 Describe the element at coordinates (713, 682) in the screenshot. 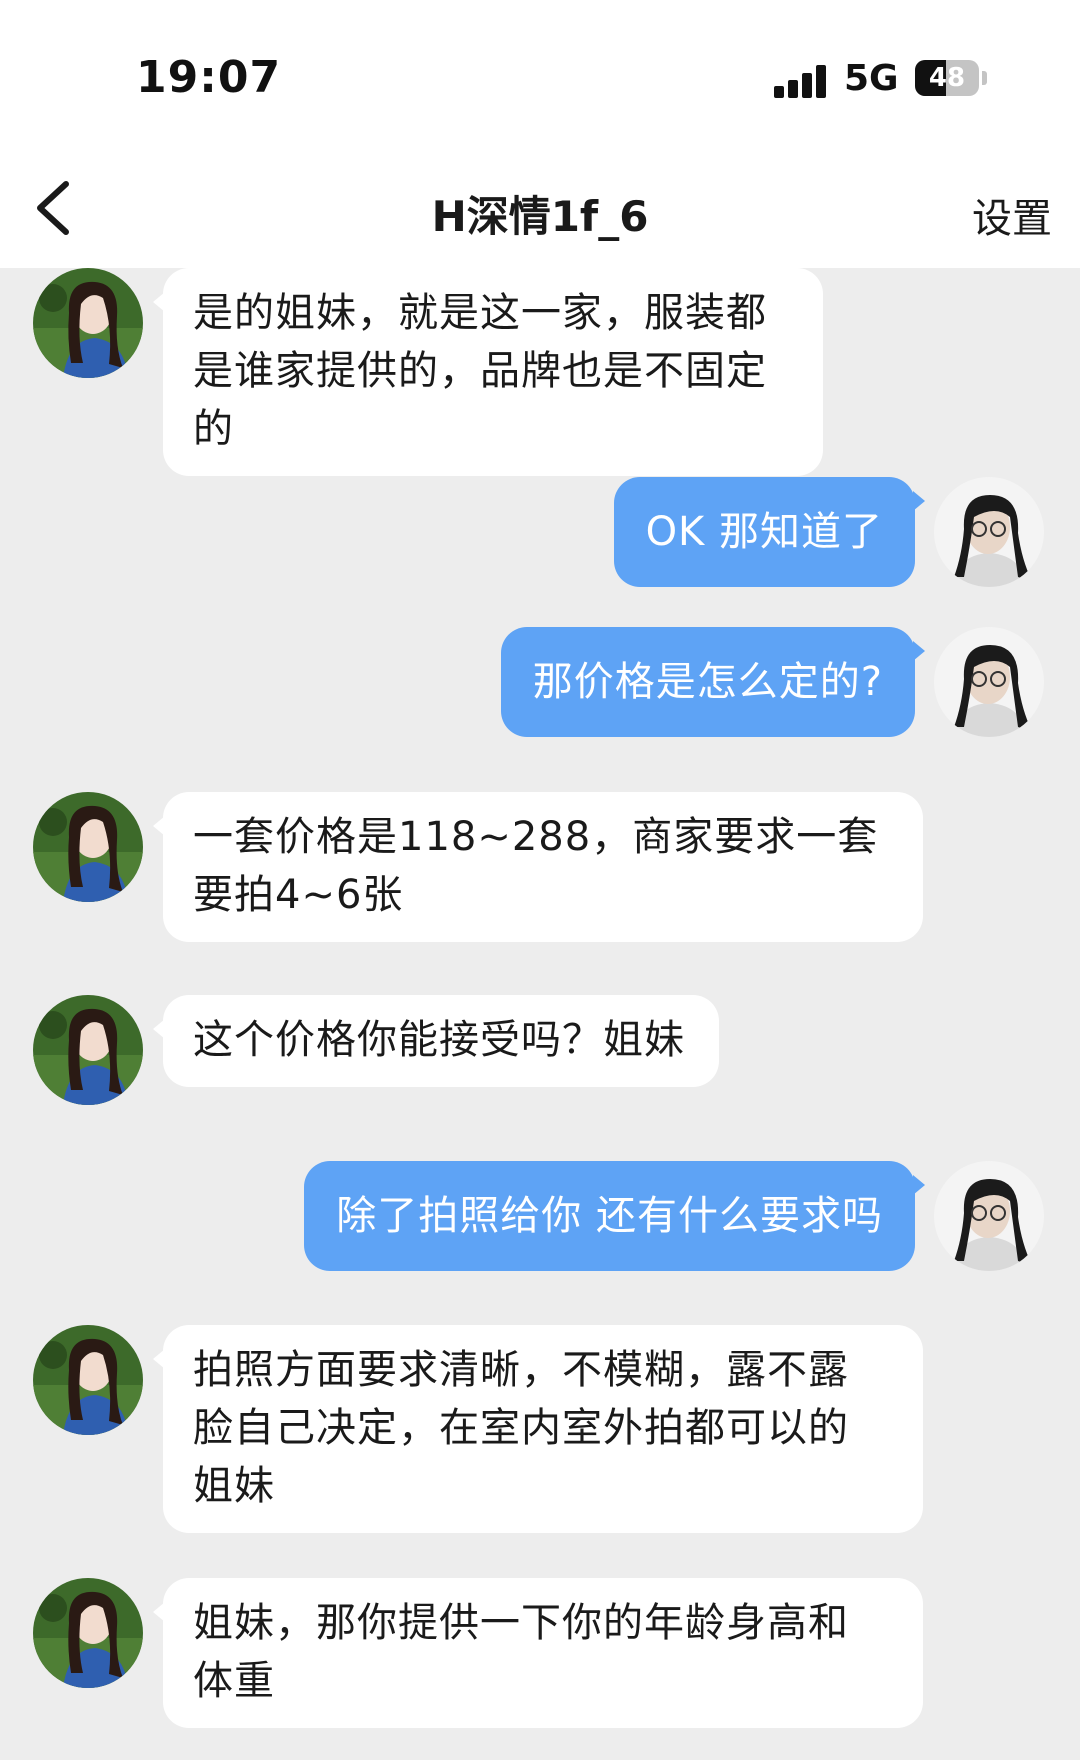

I see `message-bubble-outgoing: 那价格是怎么定的?` at that location.